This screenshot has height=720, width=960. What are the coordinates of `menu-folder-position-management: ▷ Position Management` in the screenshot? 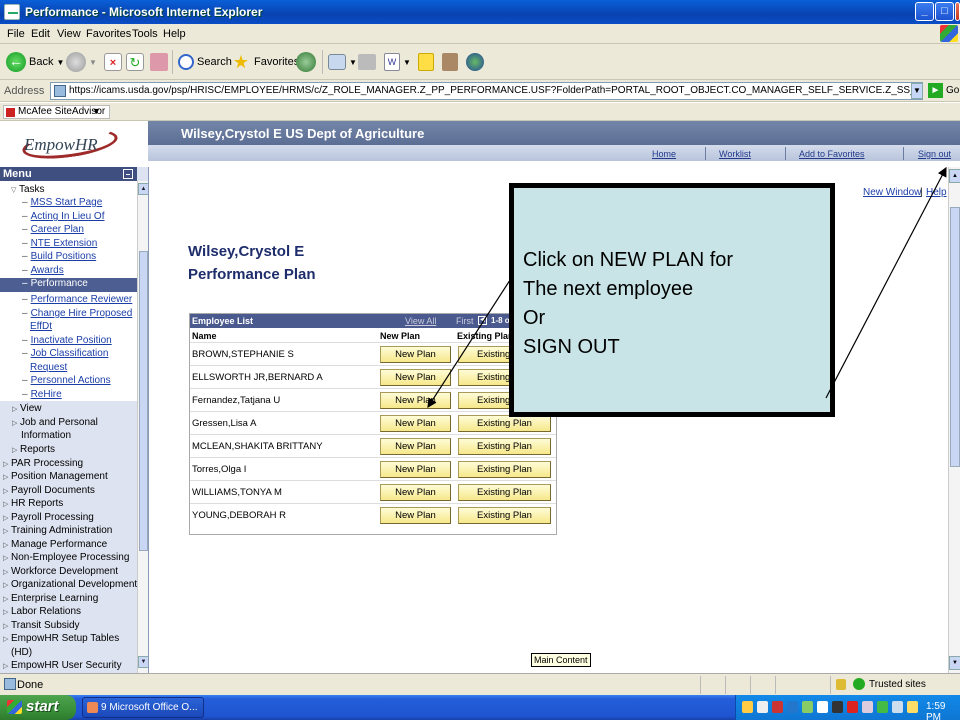 It's located at (55, 477).